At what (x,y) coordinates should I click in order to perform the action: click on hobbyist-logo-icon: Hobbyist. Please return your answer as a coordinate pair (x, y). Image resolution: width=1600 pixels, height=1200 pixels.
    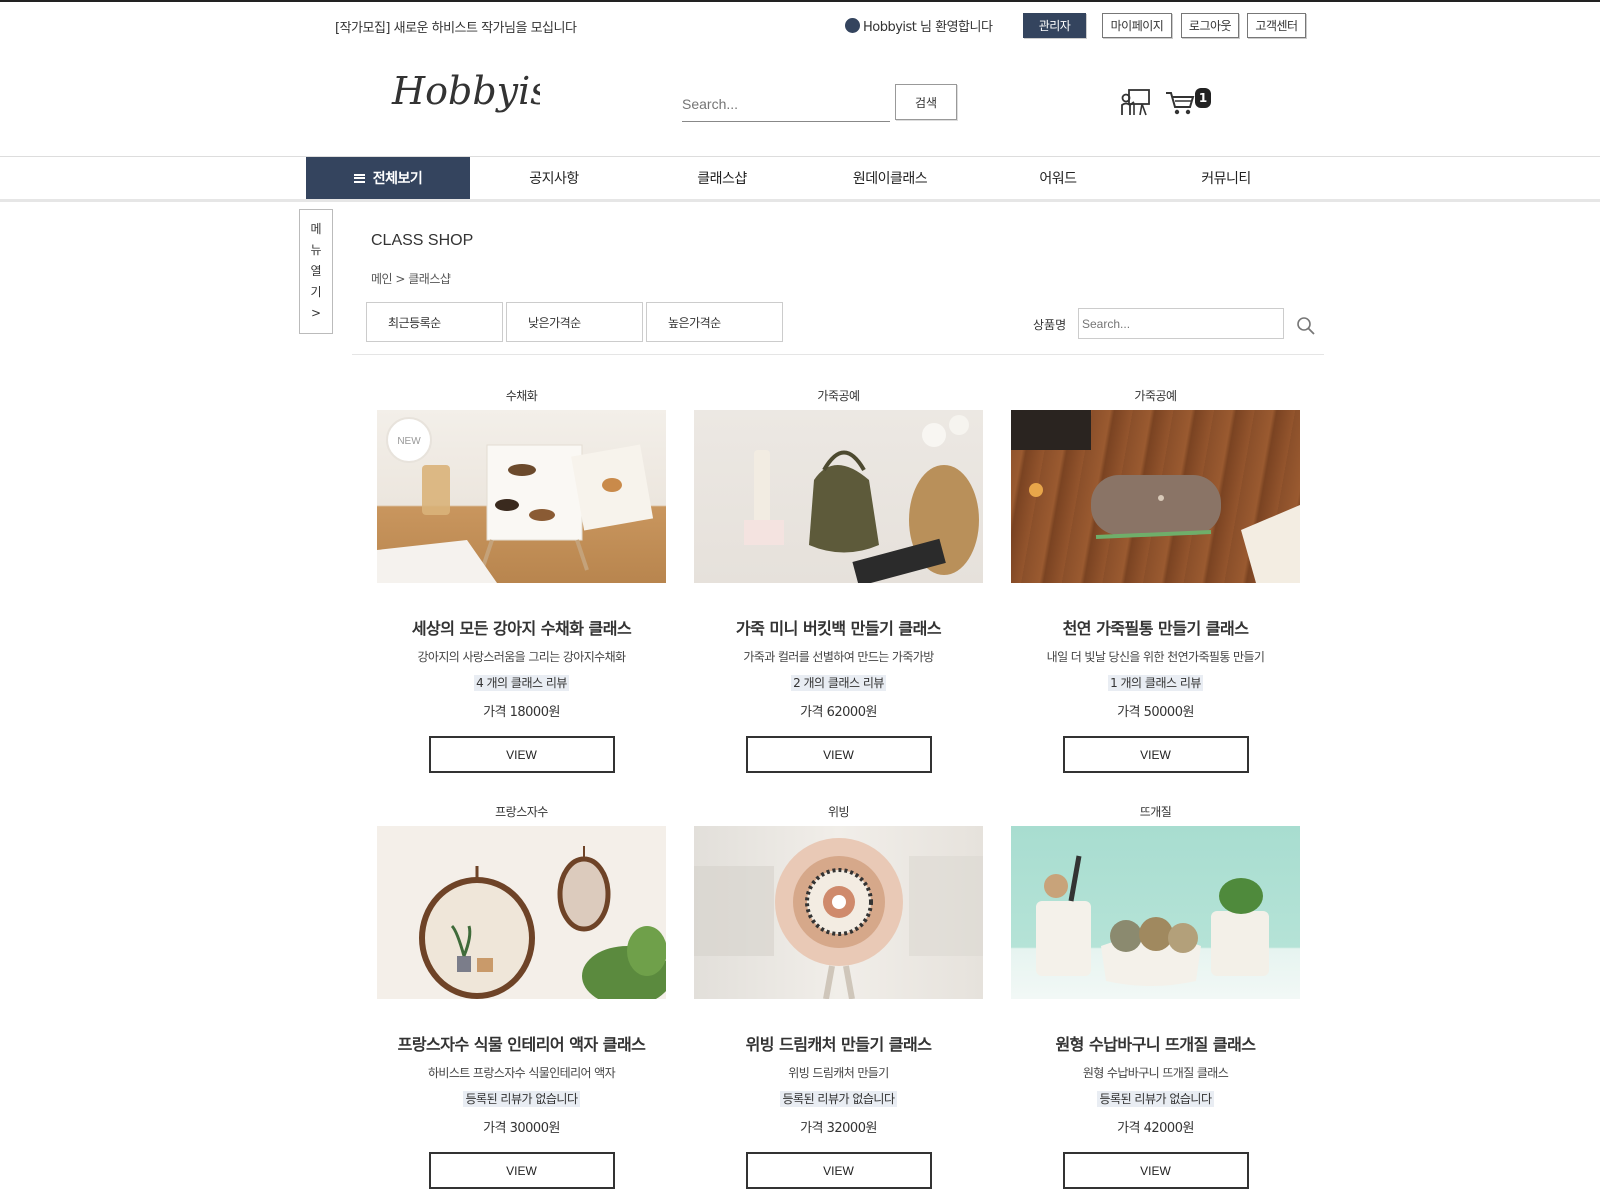
    Looking at the image, I should click on (478, 91).